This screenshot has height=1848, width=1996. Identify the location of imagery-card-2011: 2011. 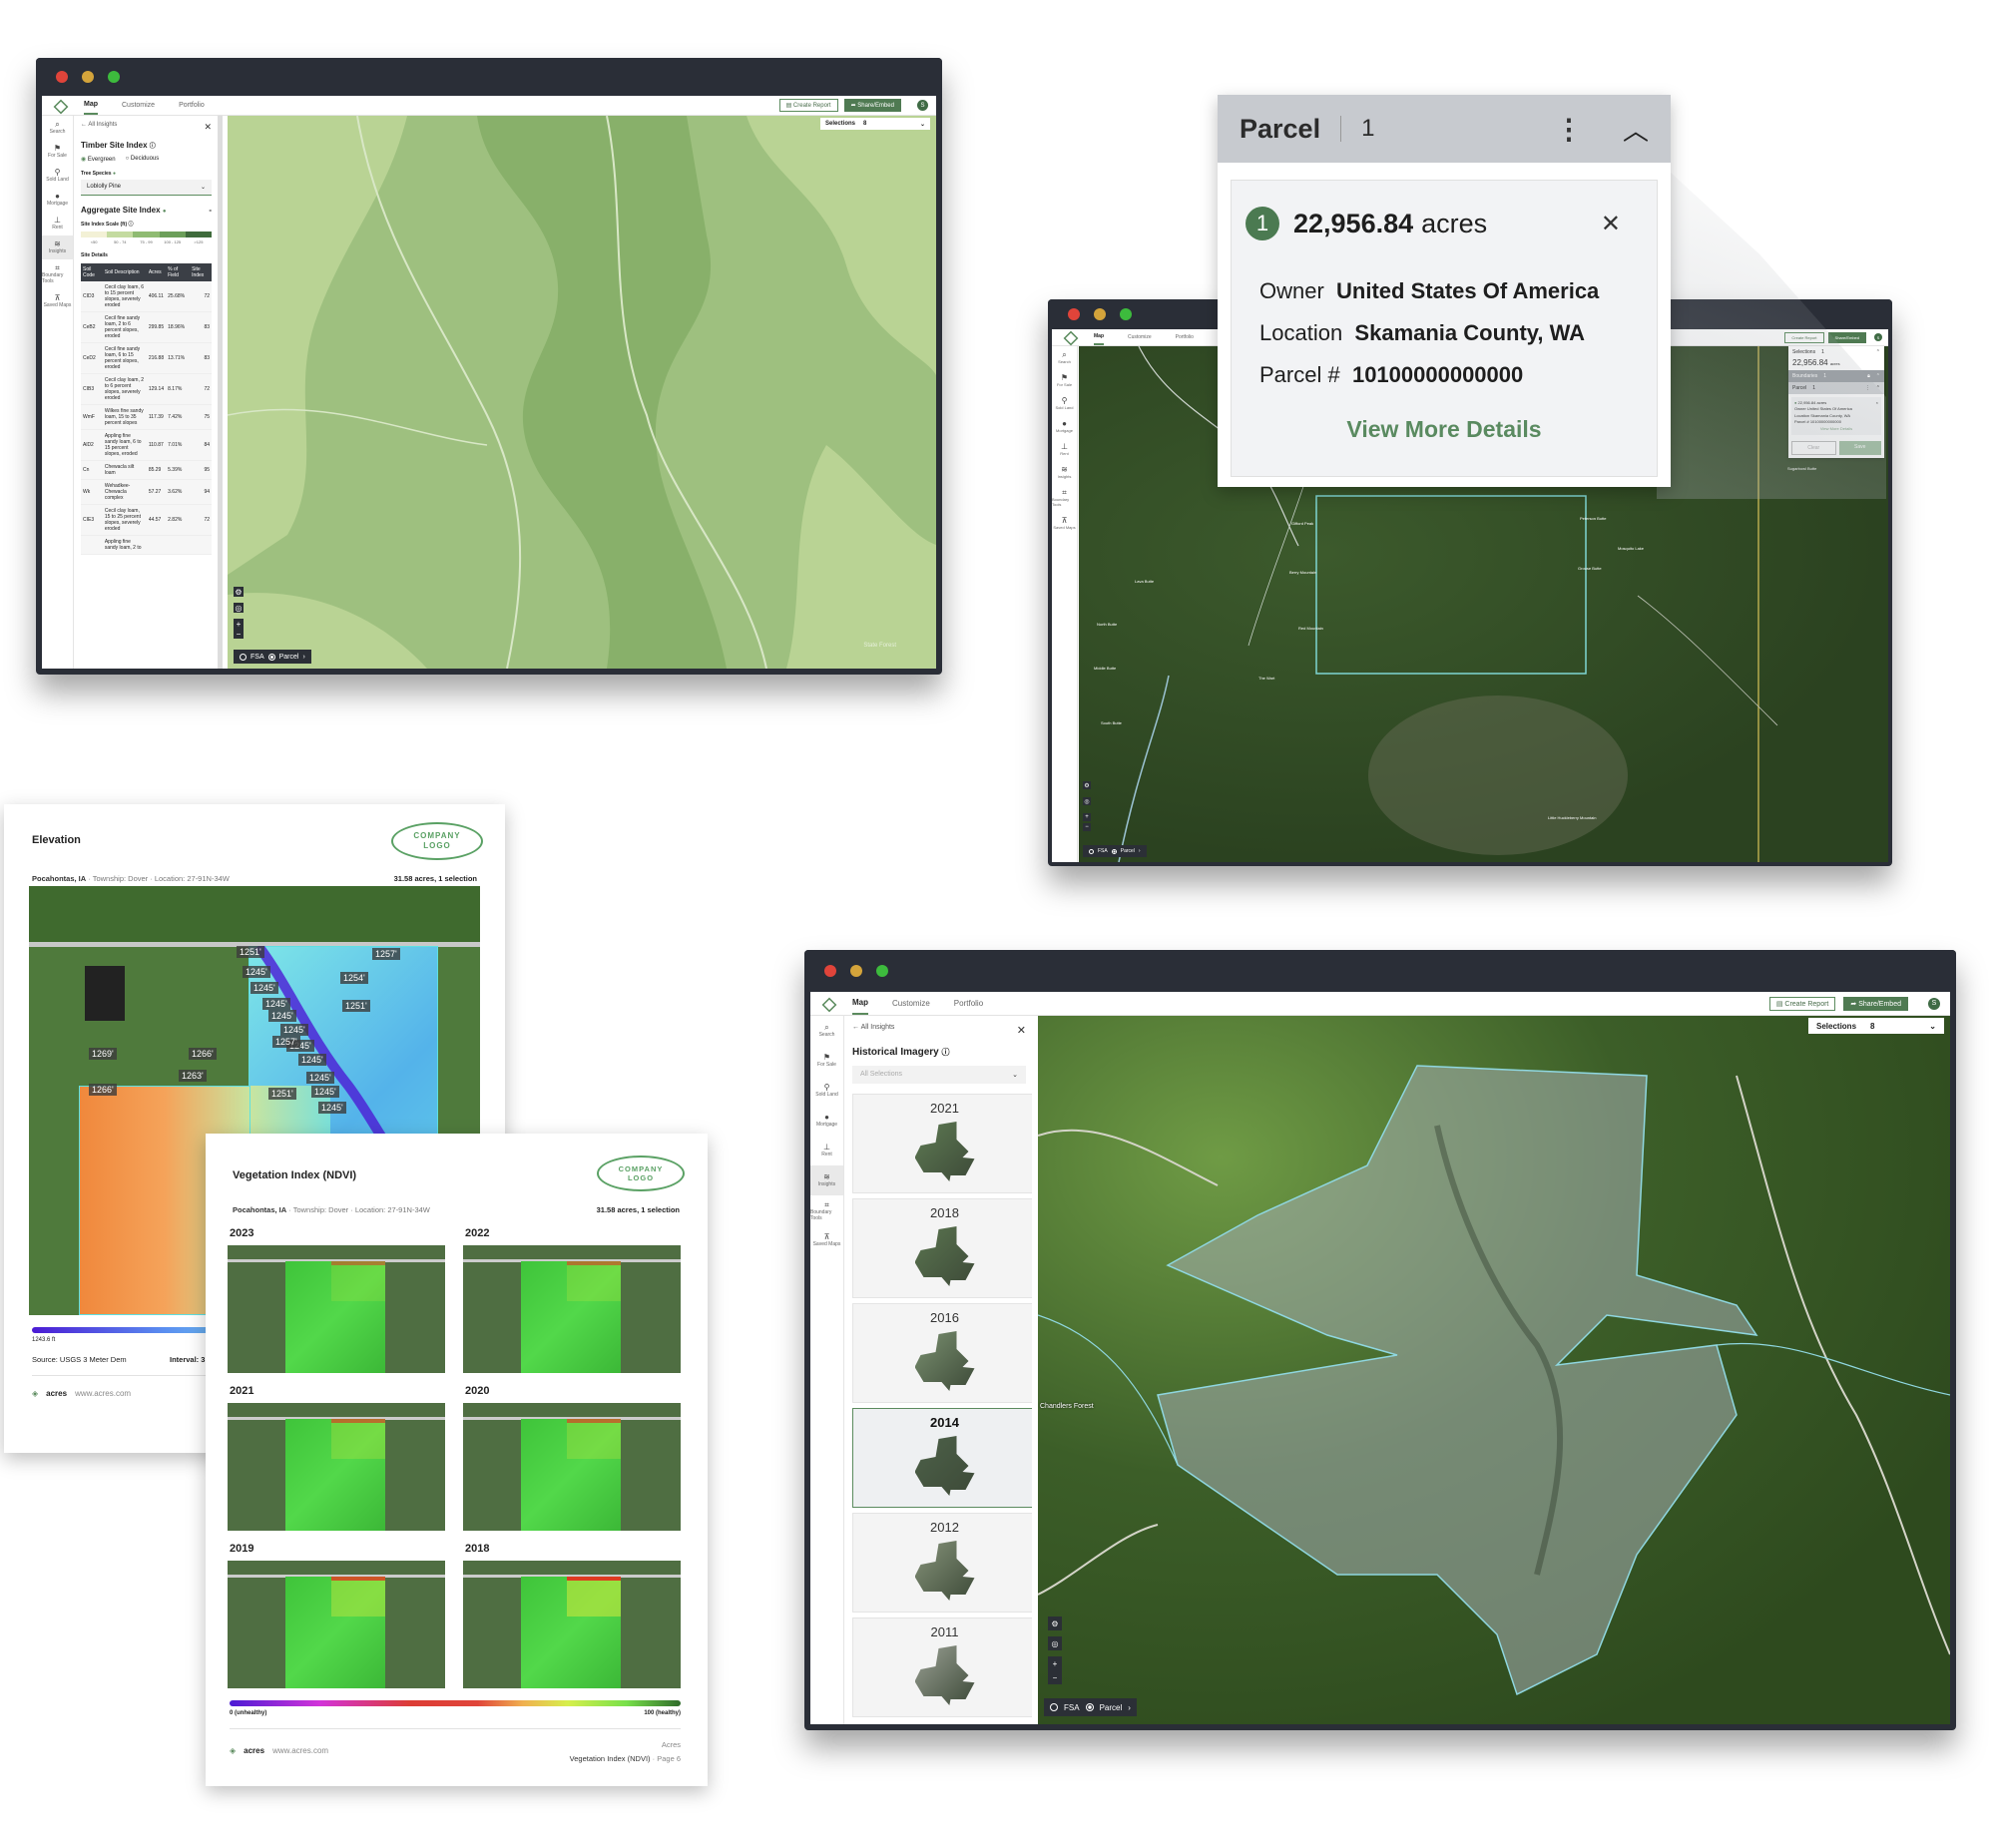
(942, 1667).